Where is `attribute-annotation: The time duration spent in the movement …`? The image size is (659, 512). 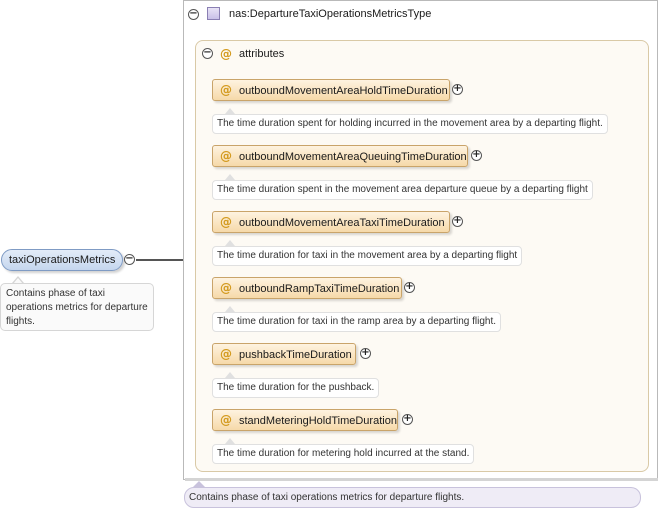
attribute-annotation: The time duration spent in the movement … is located at coordinates (402, 190).